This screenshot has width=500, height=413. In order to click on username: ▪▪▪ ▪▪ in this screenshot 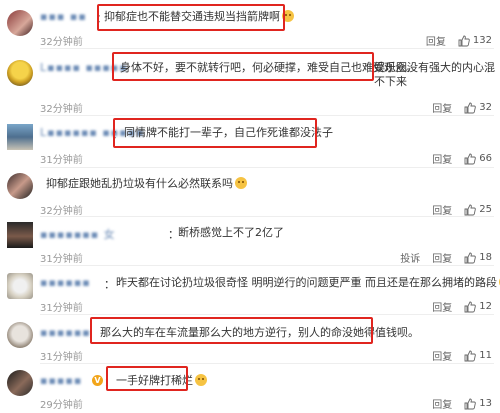, I will do `click(63, 16)`.